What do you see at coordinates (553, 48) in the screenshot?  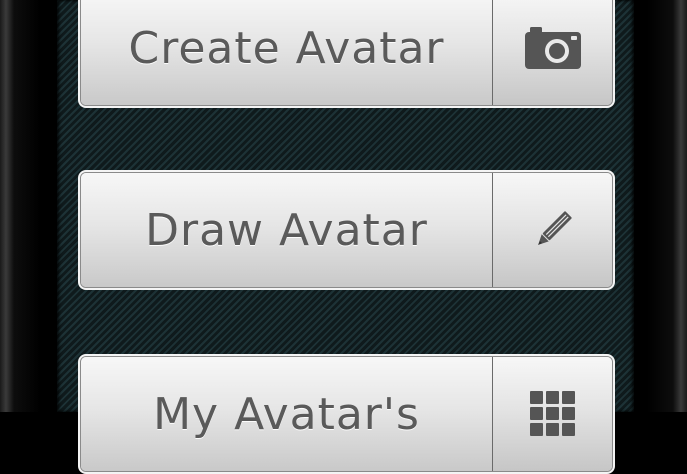 I see `camera-icon` at bounding box center [553, 48].